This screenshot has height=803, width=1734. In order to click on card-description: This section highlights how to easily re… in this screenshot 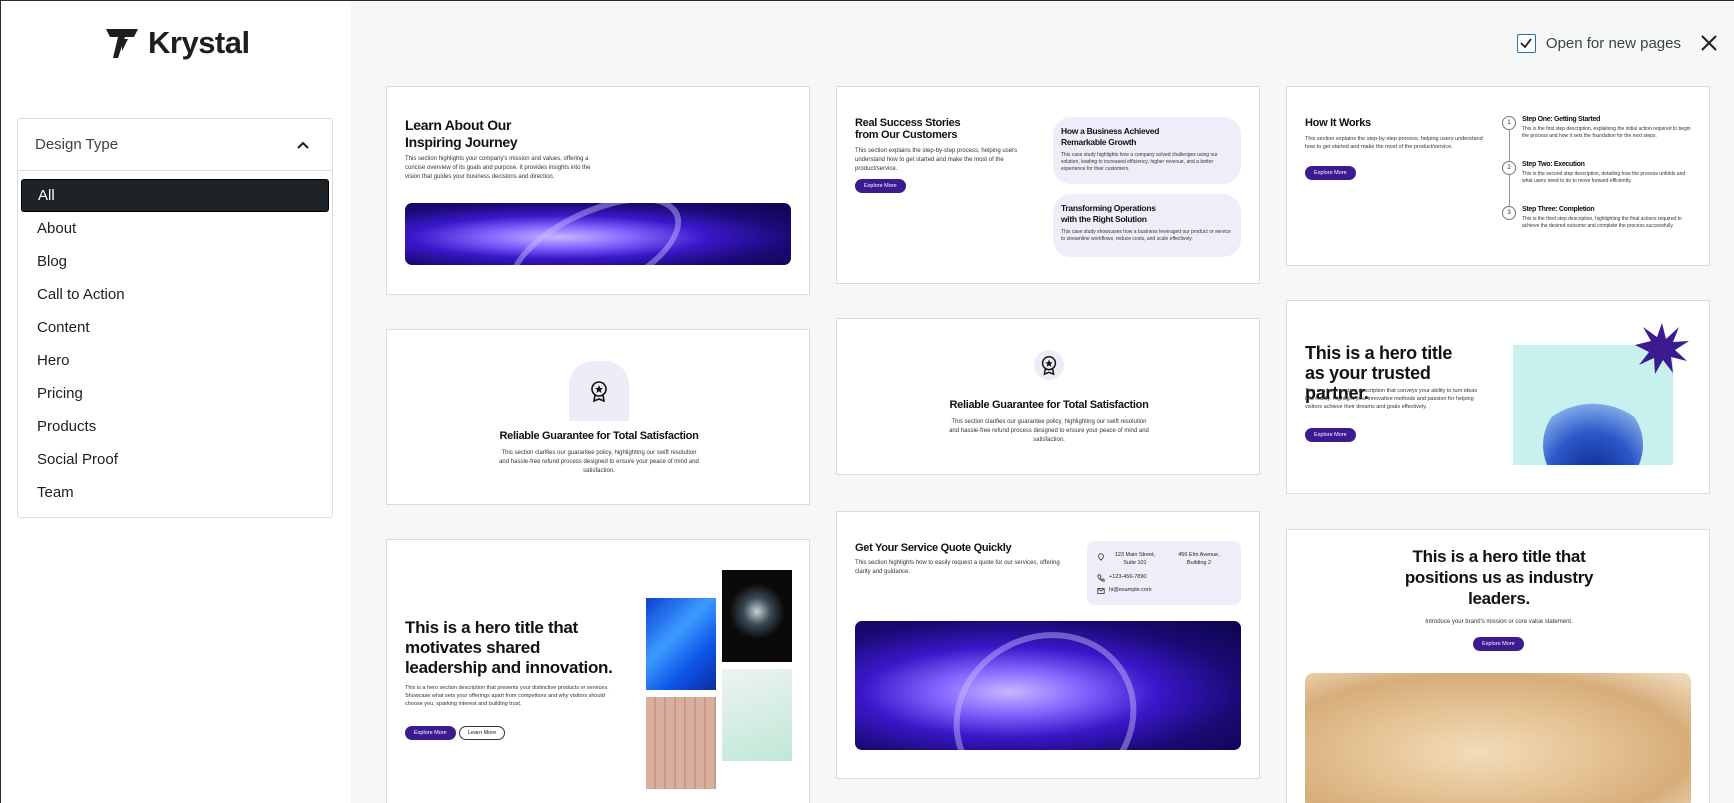, I will do `click(957, 567)`.